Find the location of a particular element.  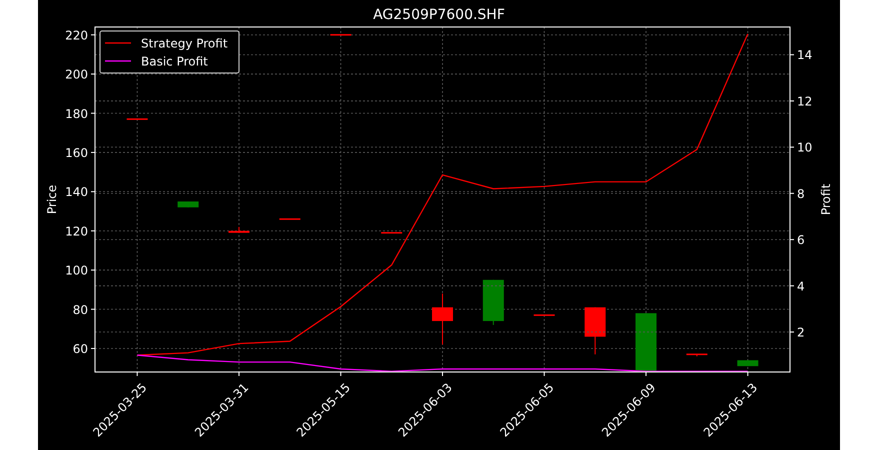

tick-label: 180 is located at coordinates (76, 113).